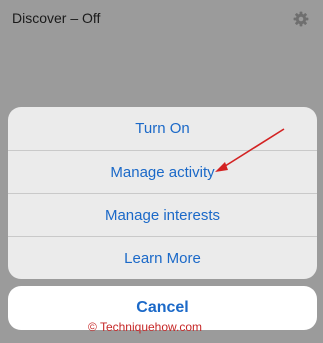 Image resolution: width=323 pixels, height=343 pixels. I want to click on manage-interests-option: Manage interests, so click(162, 214).